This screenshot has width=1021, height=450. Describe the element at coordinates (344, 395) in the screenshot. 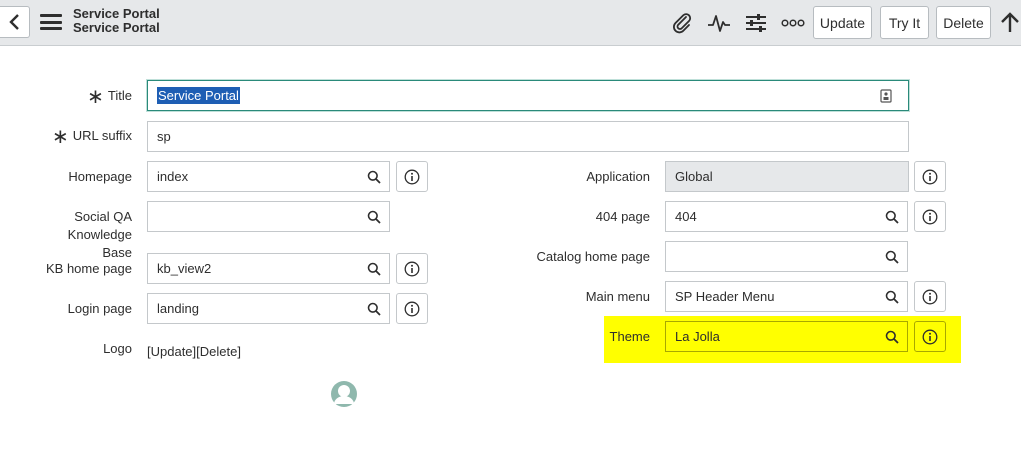

I see `loading-spinner-icon` at that location.